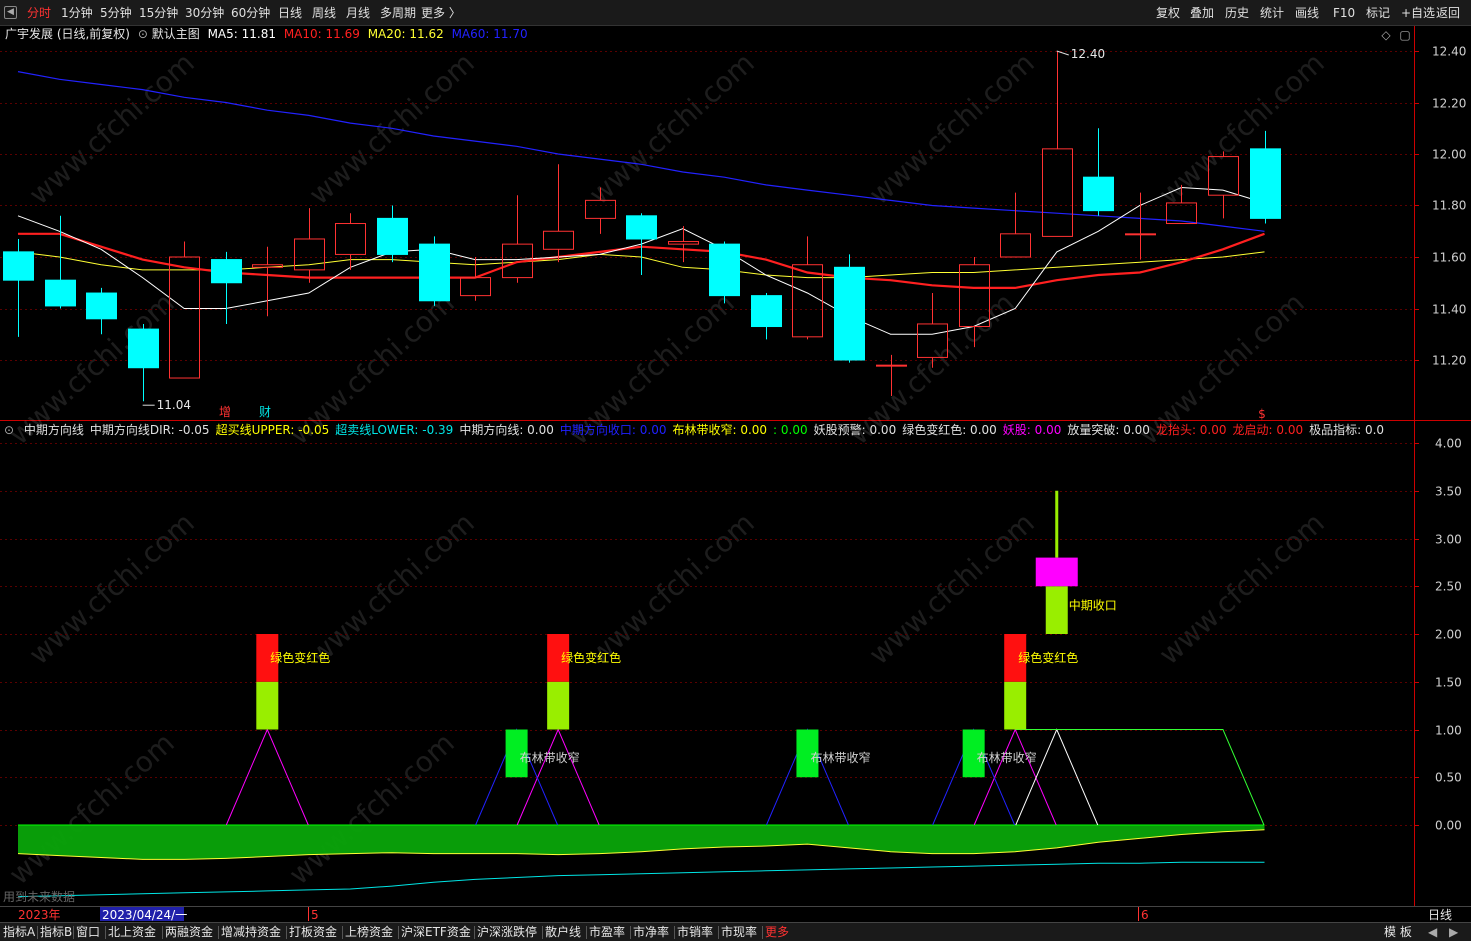 The width and height of the screenshot is (1471, 941). I want to click on tool-button-6: 标记, so click(1378, 13).